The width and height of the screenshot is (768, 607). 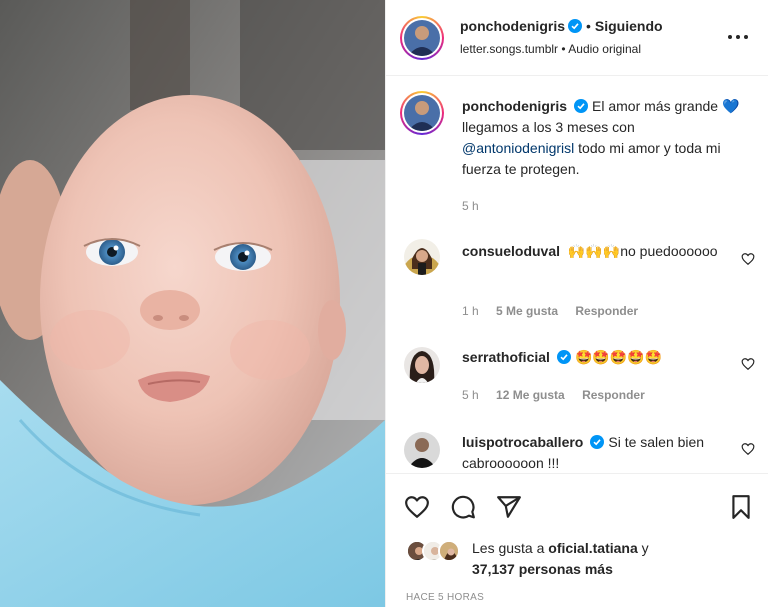 I want to click on comment-likes: 5 Me gusta, so click(x=527, y=311).